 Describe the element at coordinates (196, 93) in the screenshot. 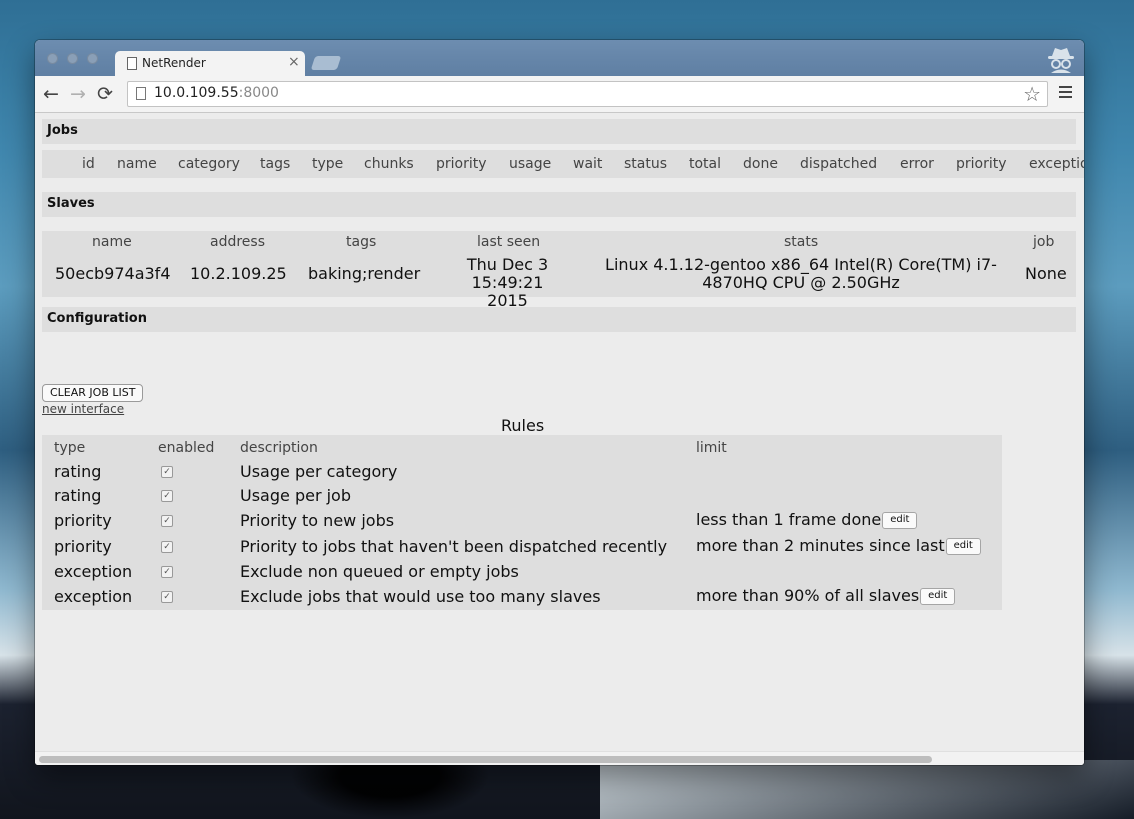

I see `url-host: 10.0.109.55` at that location.